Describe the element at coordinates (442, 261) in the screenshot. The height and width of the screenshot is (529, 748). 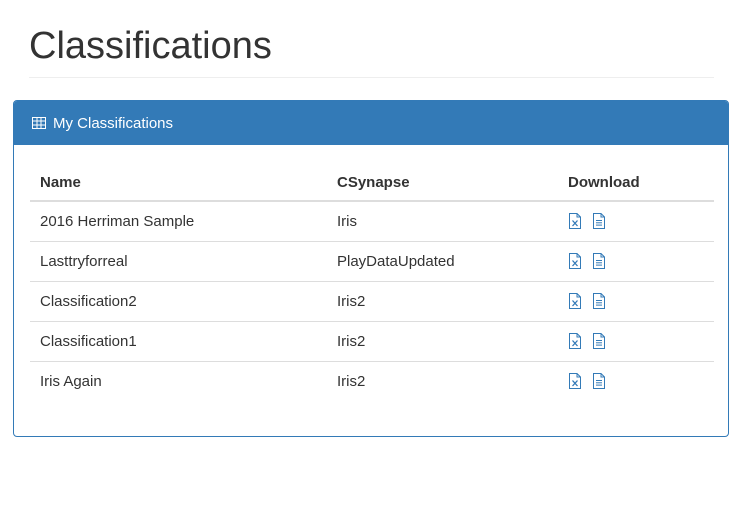
I see `cell-synapse: PlayDataUpdated` at that location.